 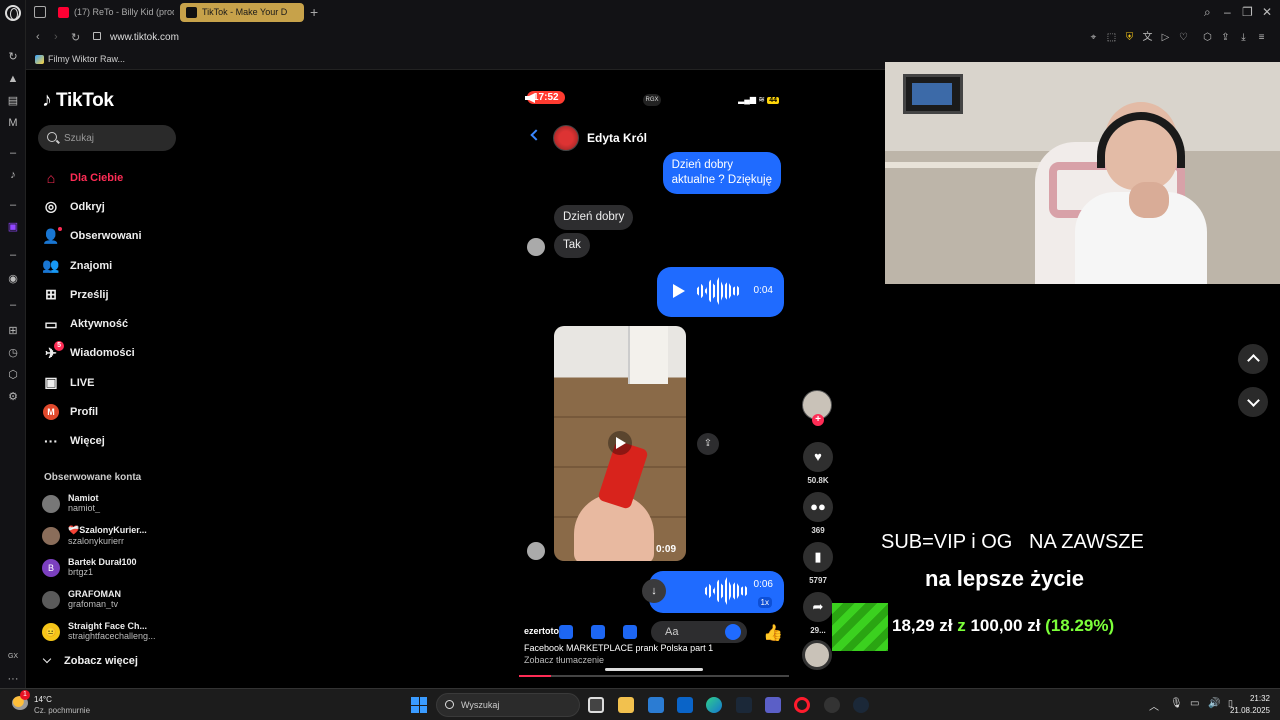 What do you see at coordinates (13, 331) in the screenshot?
I see `apps-icon: ⊞` at bounding box center [13, 331].